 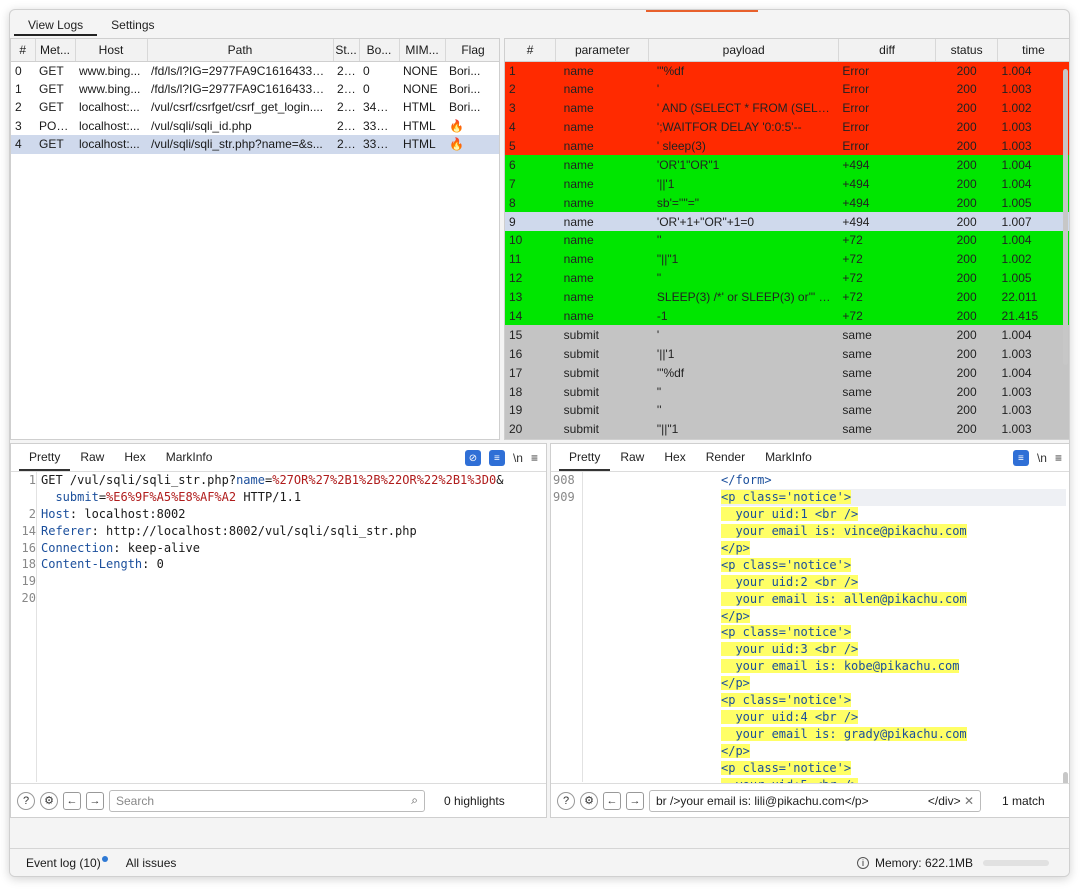 I want to click on cell-param: submit, so click(x=602, y=373).